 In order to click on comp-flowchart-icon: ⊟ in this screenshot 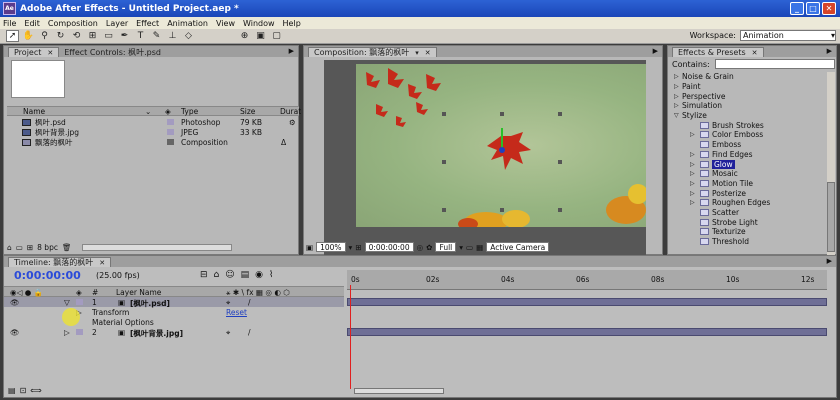, I will do `click(204, 275)`.